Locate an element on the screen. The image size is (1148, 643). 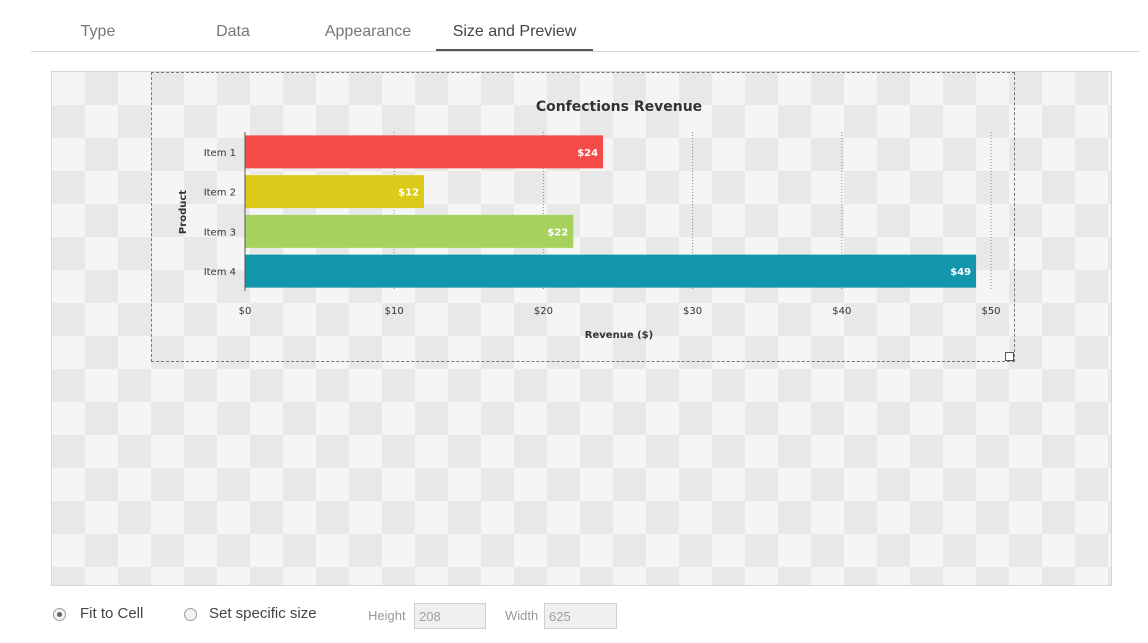
x-tick-label: $40 is located at coordinates (841, 311).